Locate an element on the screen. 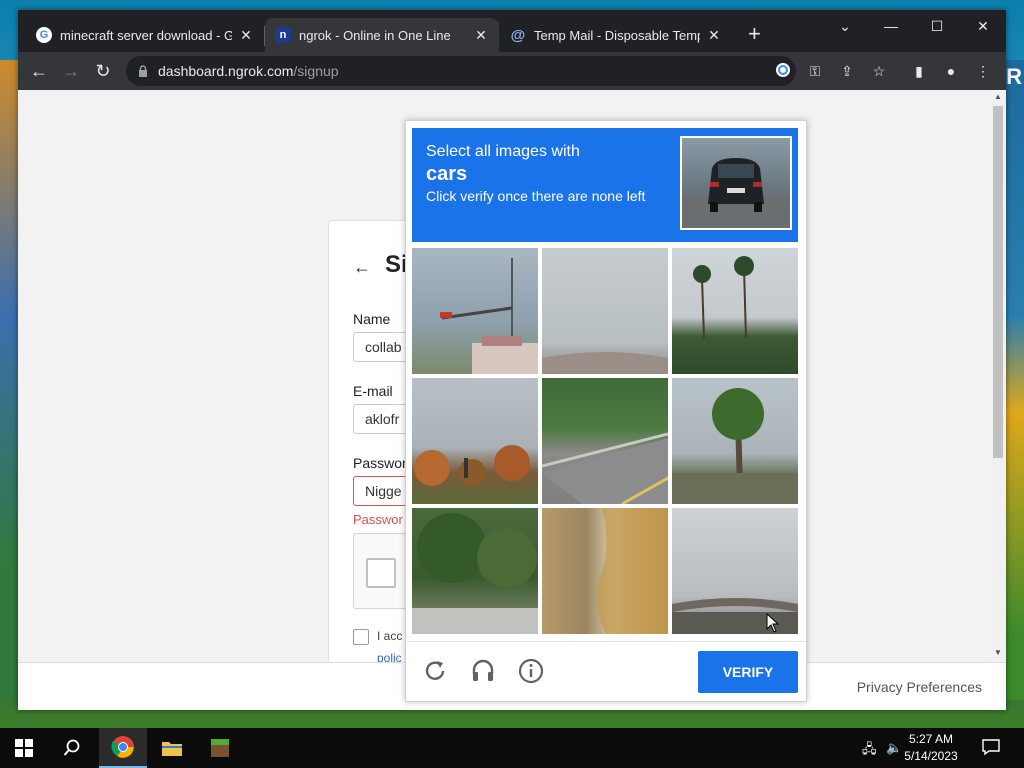 Image resolution: width=1024 pixels, height=768 pixels. chrome-icon is located at coordinates (122, 747).